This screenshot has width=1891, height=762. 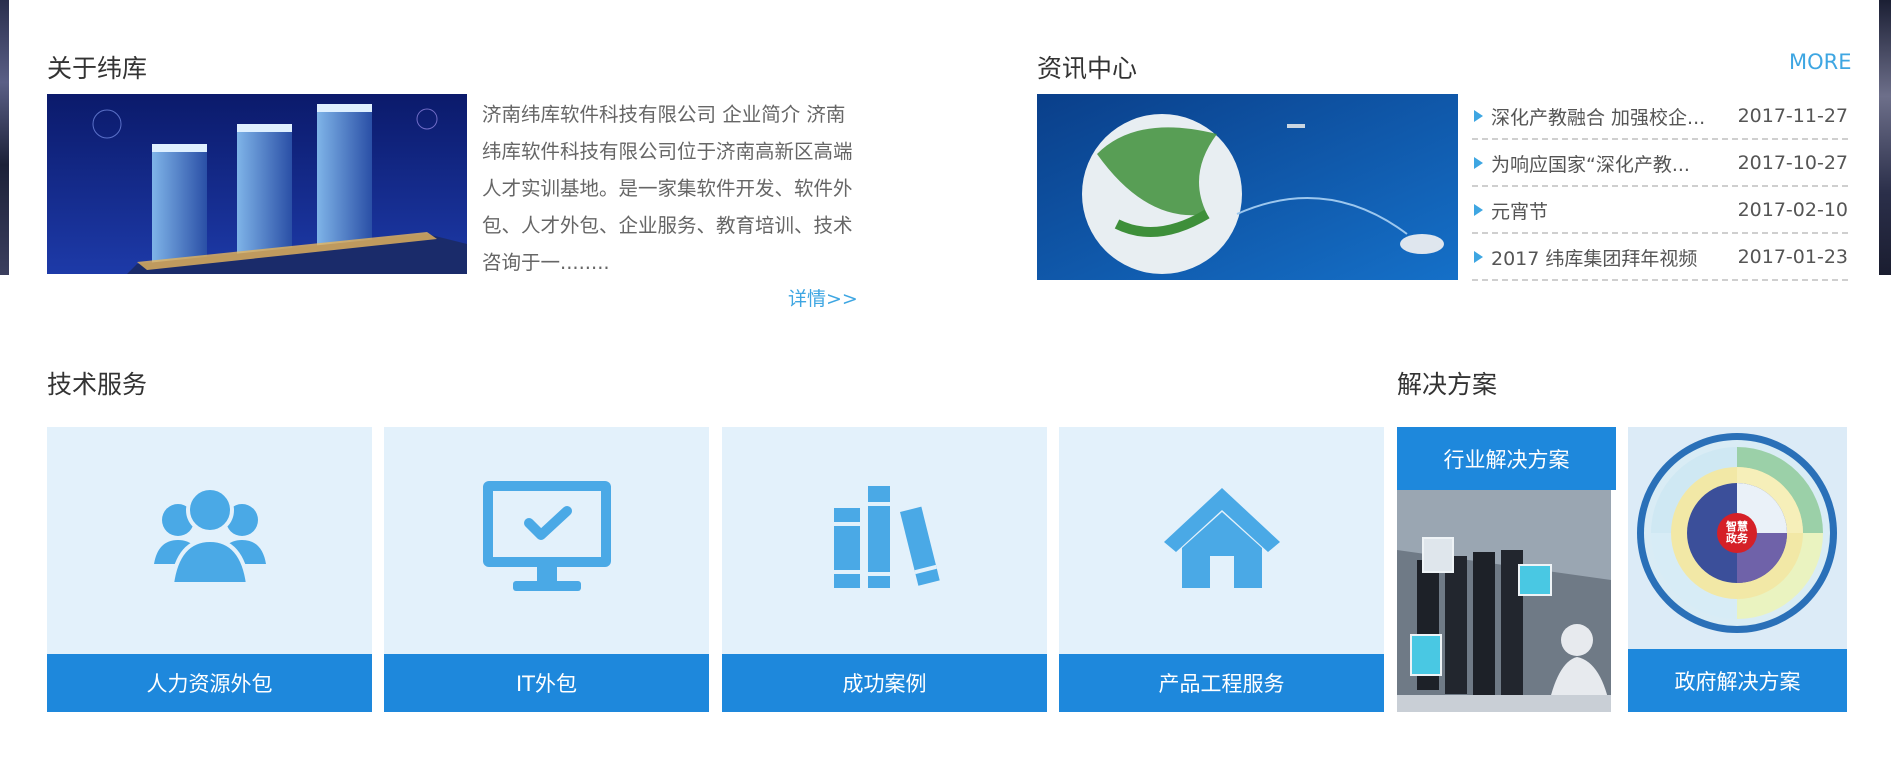 What do you see at coordinates (1660, 211) in the screenshot?
I see `news-item: 元宵节 2017-02-10` at bounding box center [1660, 211].